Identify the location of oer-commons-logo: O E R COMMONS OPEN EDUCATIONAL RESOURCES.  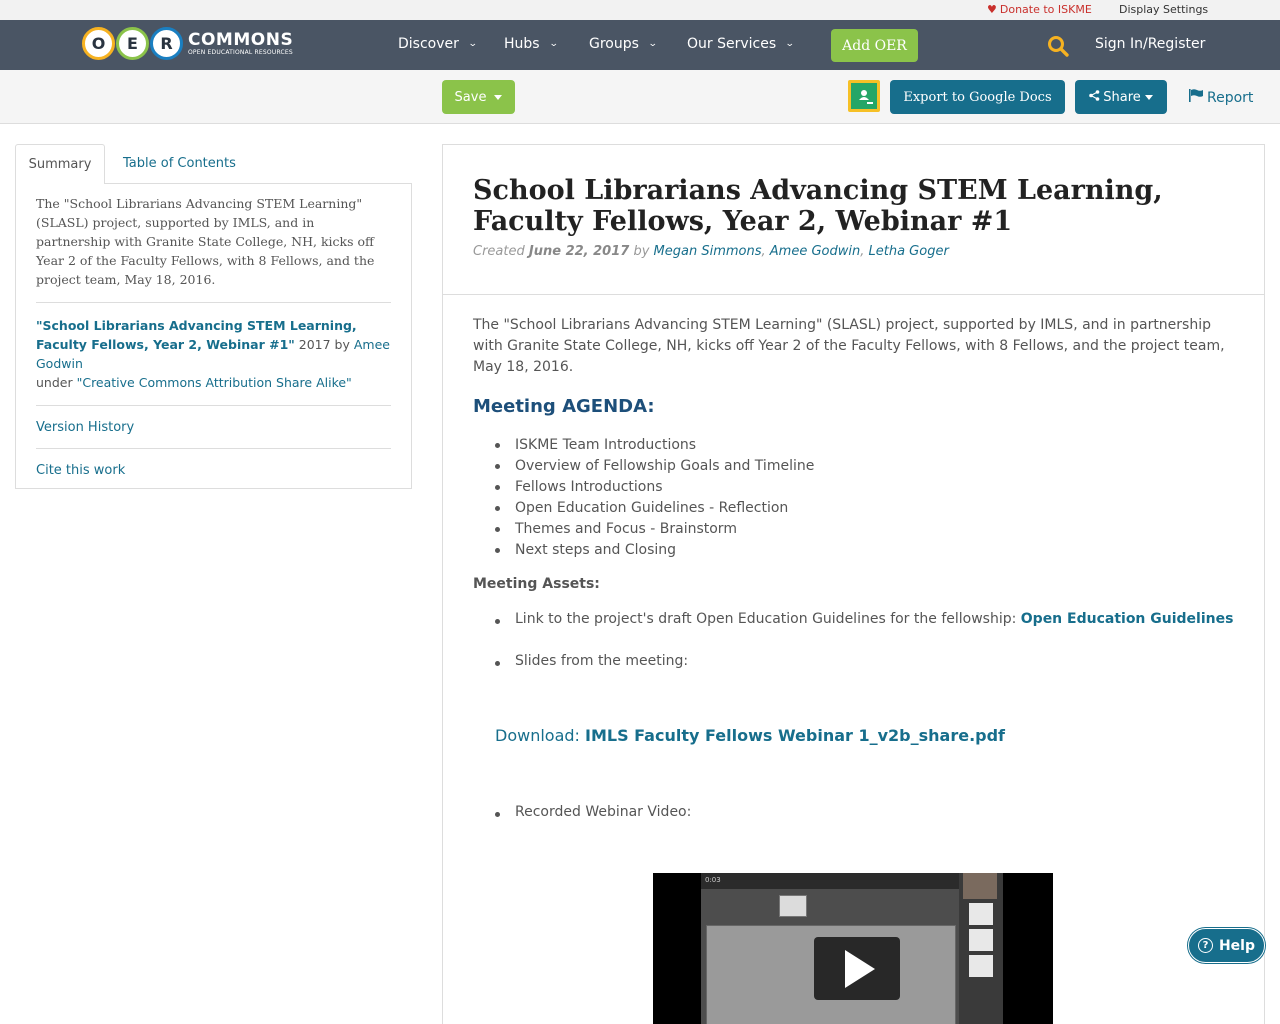
(187, 43).